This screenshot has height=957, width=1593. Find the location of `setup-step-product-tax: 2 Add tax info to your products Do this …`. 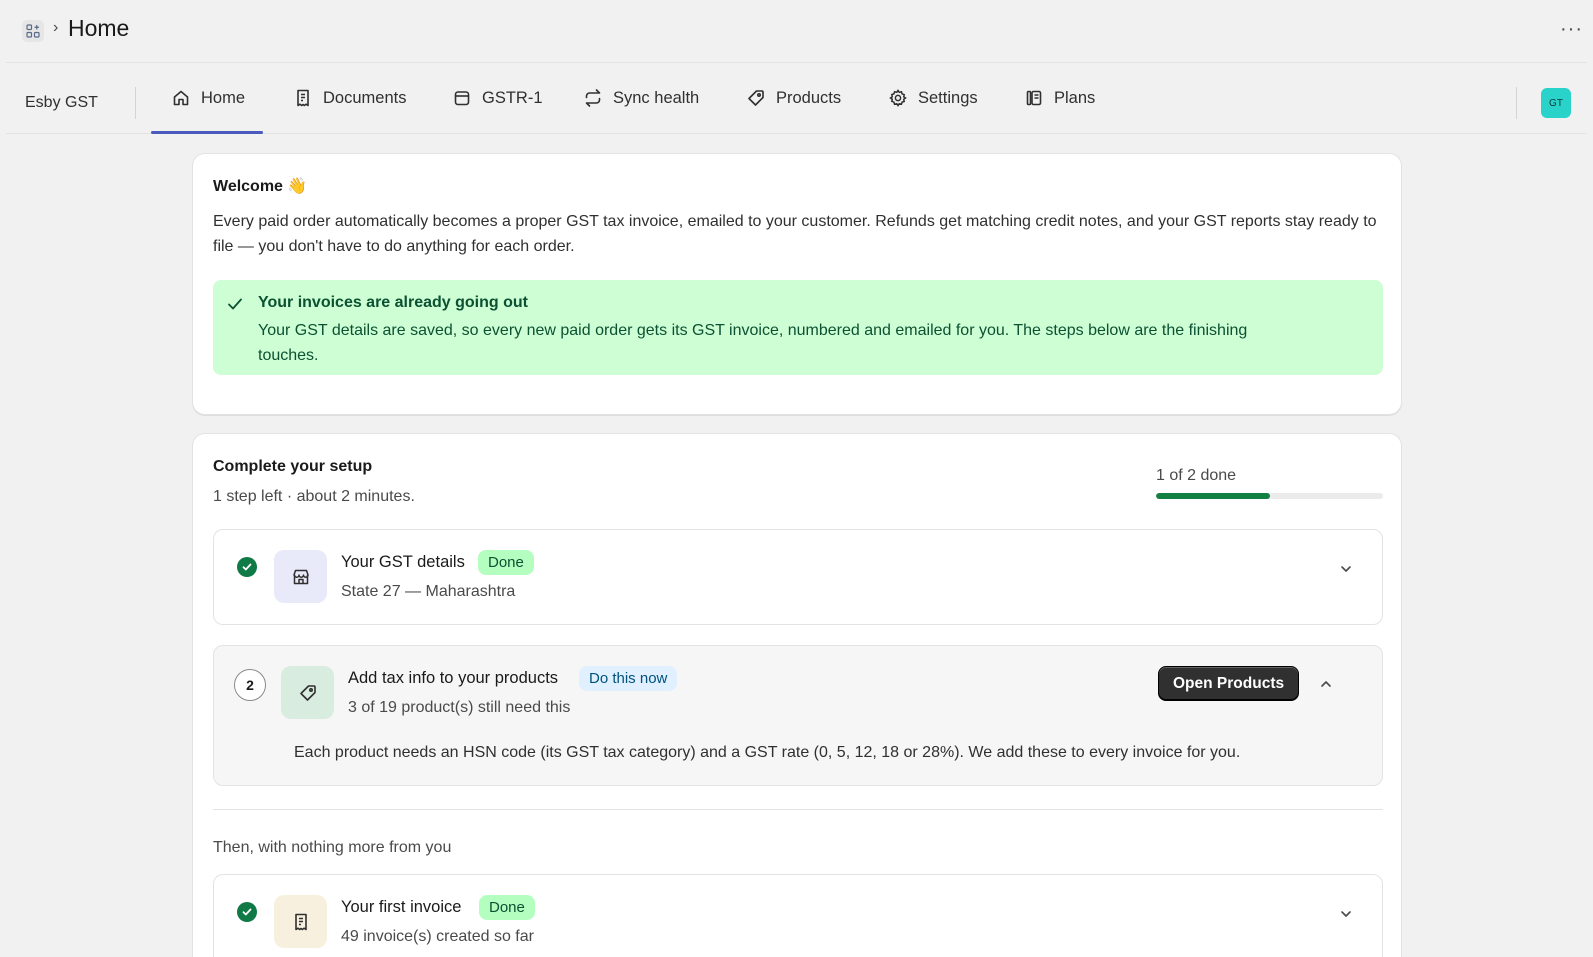

setup-step-product-tax: 2 Add tax info to your products Do this … is located at coordinates (798, 715).